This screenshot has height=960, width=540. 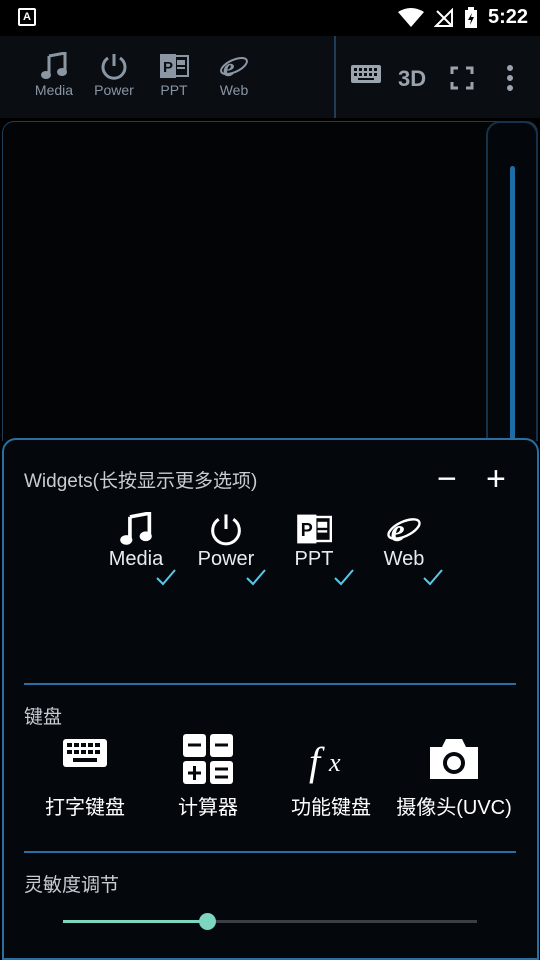 I want to click on camera-uvc-button: 摄像头(UVC), so click(x=454, y=776).